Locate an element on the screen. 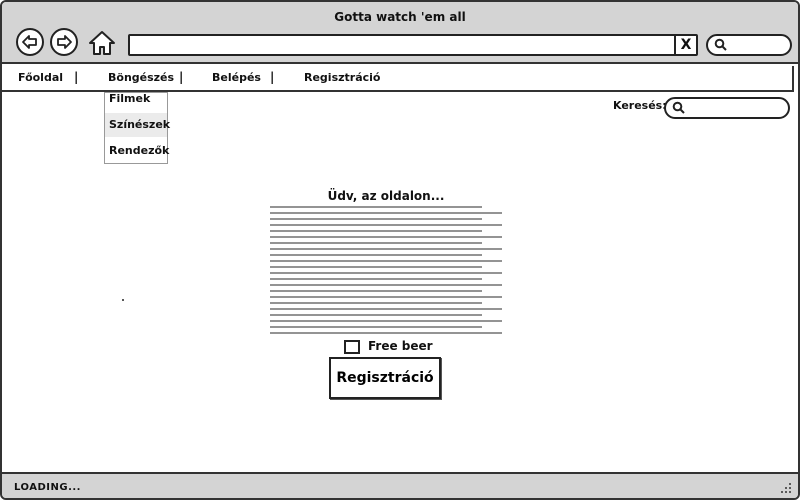 The height and width of the screenshot is (500, 800). home-button is located at coordinates (102, 43).